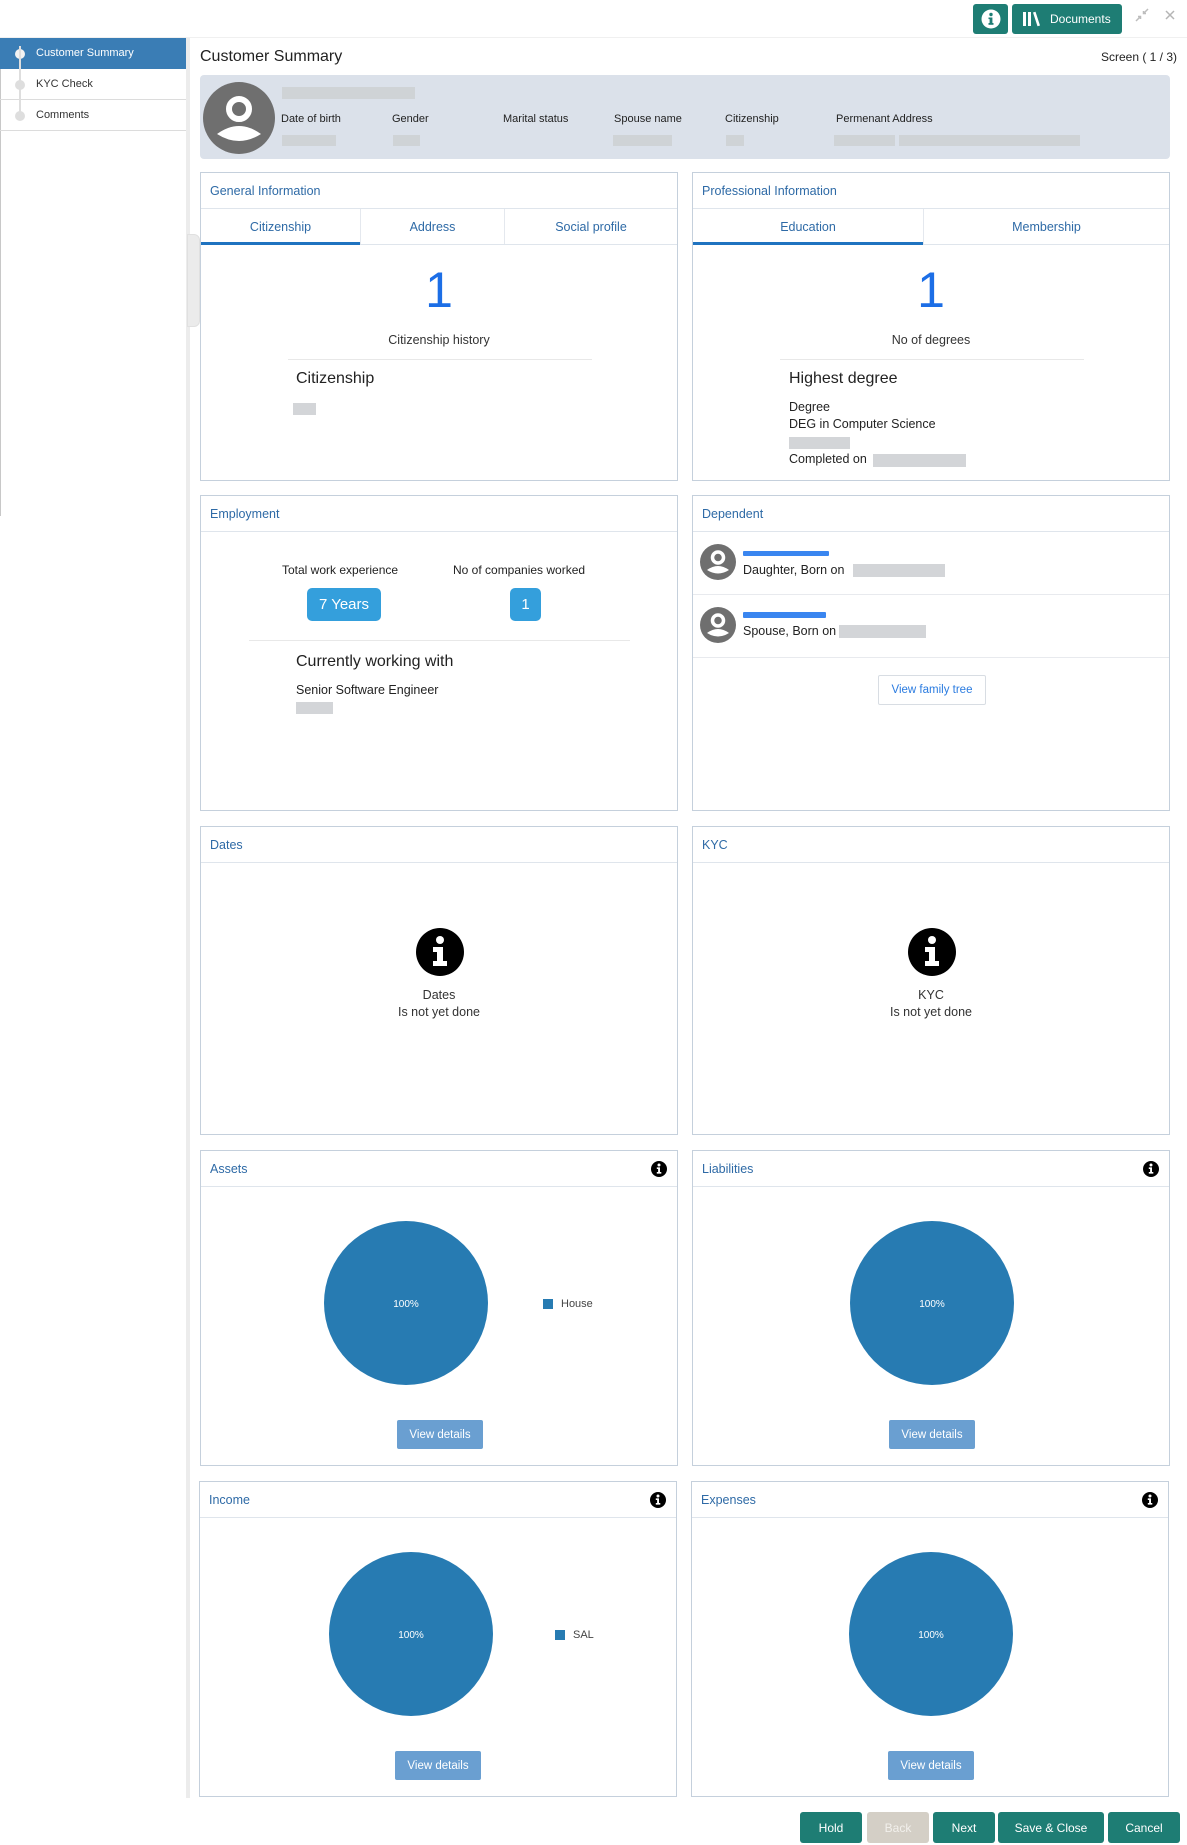 The image size is (1187, 1845). Describe the element at coordinates (808, 227) in the screenshot. I see `tab-education: Education` at that location.